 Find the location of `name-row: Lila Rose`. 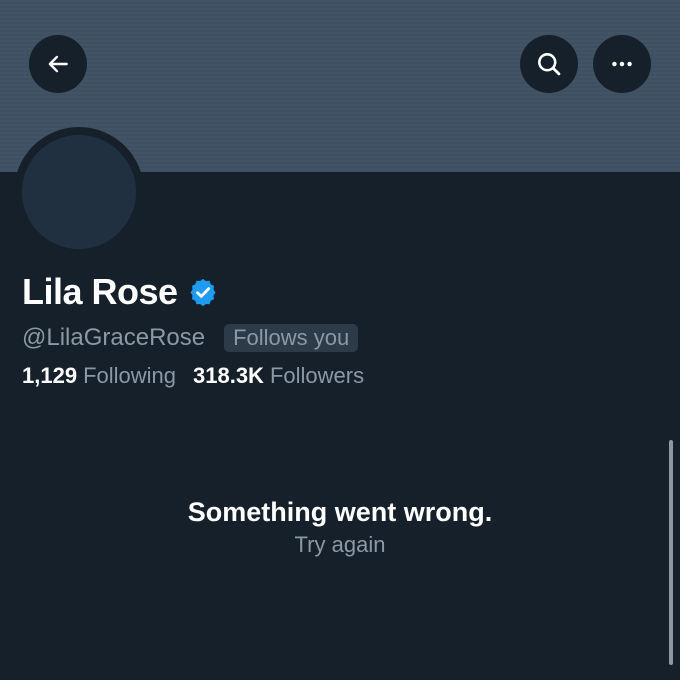

name-row: Lila Rose is located at coordinates (120, 292).